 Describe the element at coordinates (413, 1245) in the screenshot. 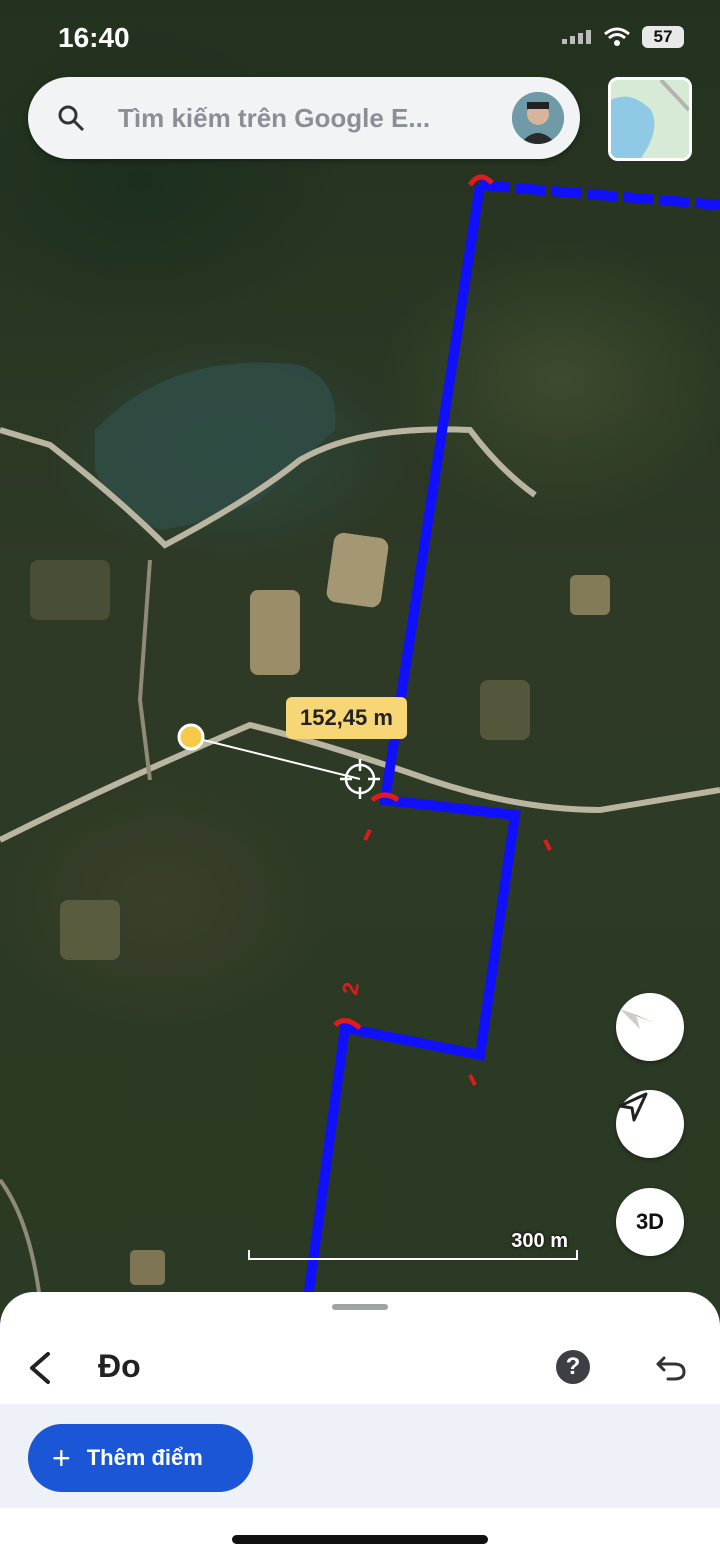

I see `scale-bar: 300 m` at that location.